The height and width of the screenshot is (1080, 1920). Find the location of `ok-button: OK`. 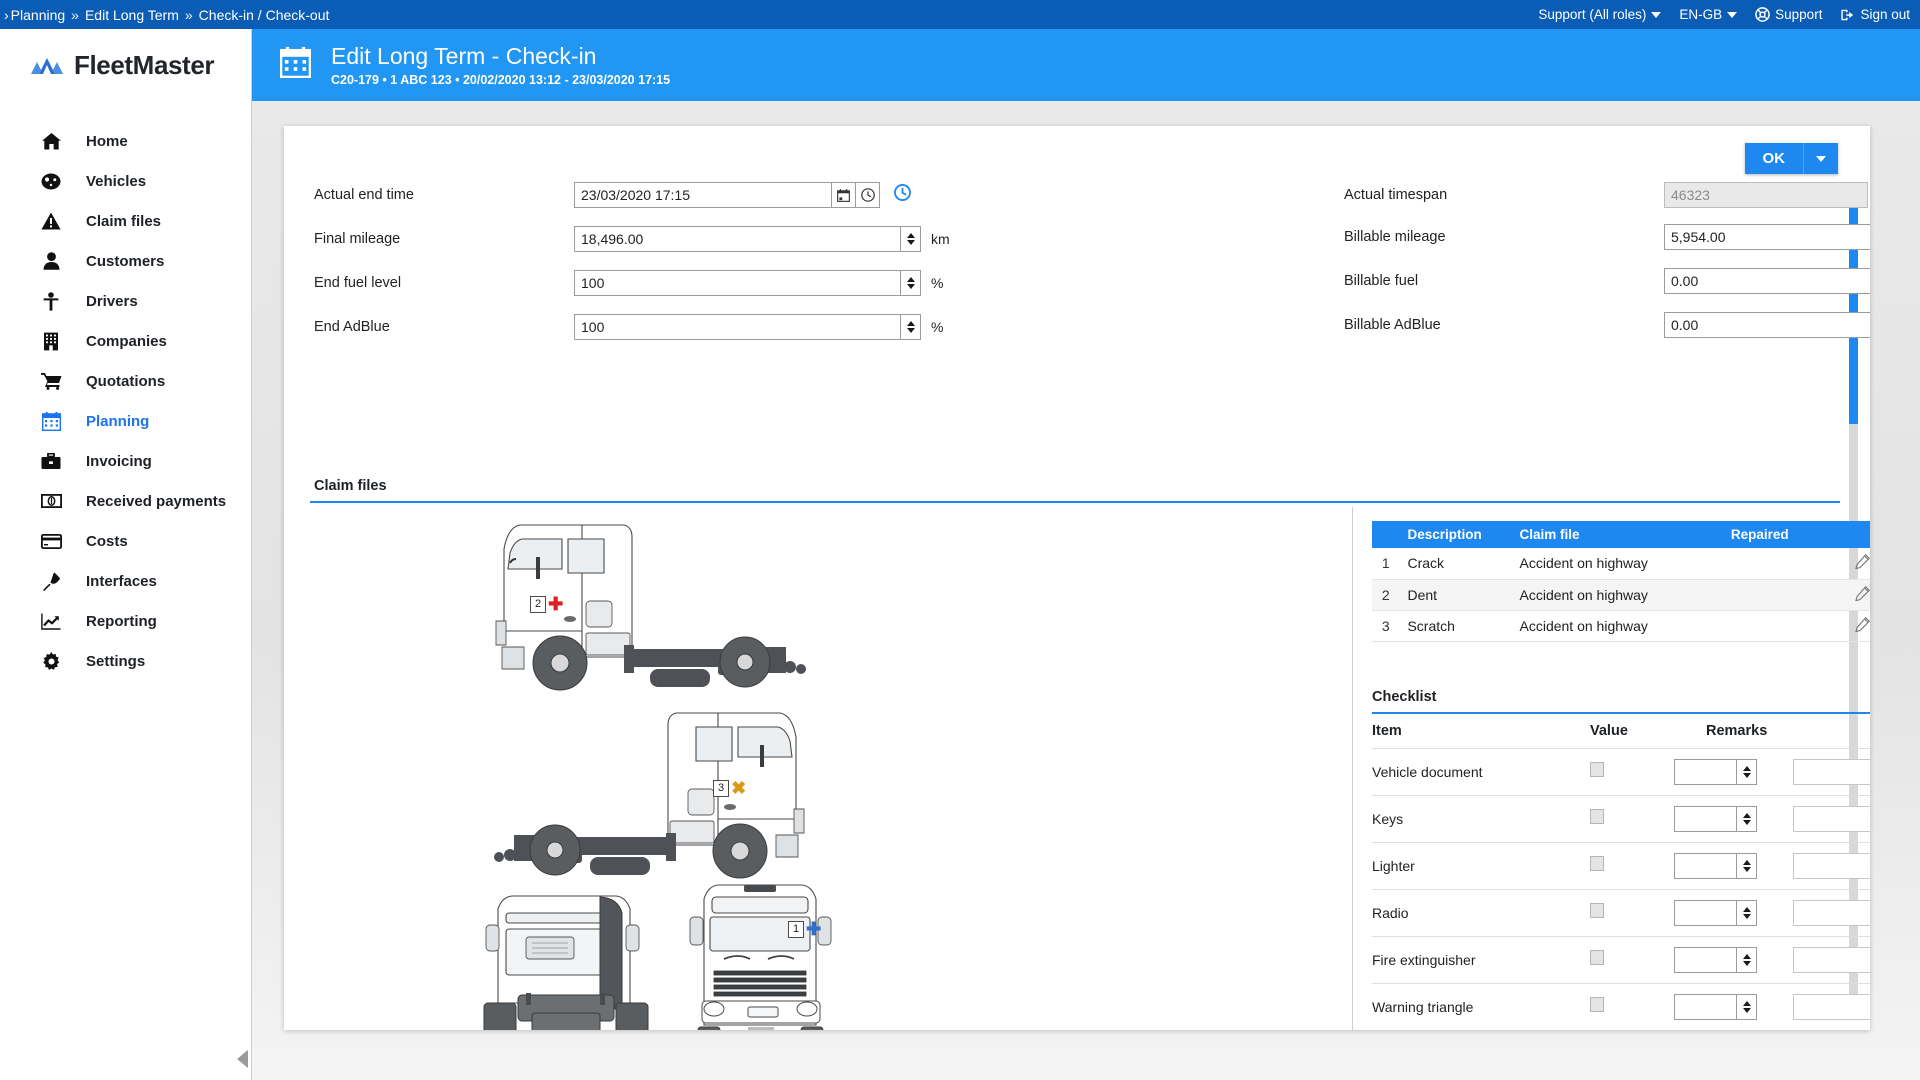

ok-button: OK is located at coordinates (1773, 158).